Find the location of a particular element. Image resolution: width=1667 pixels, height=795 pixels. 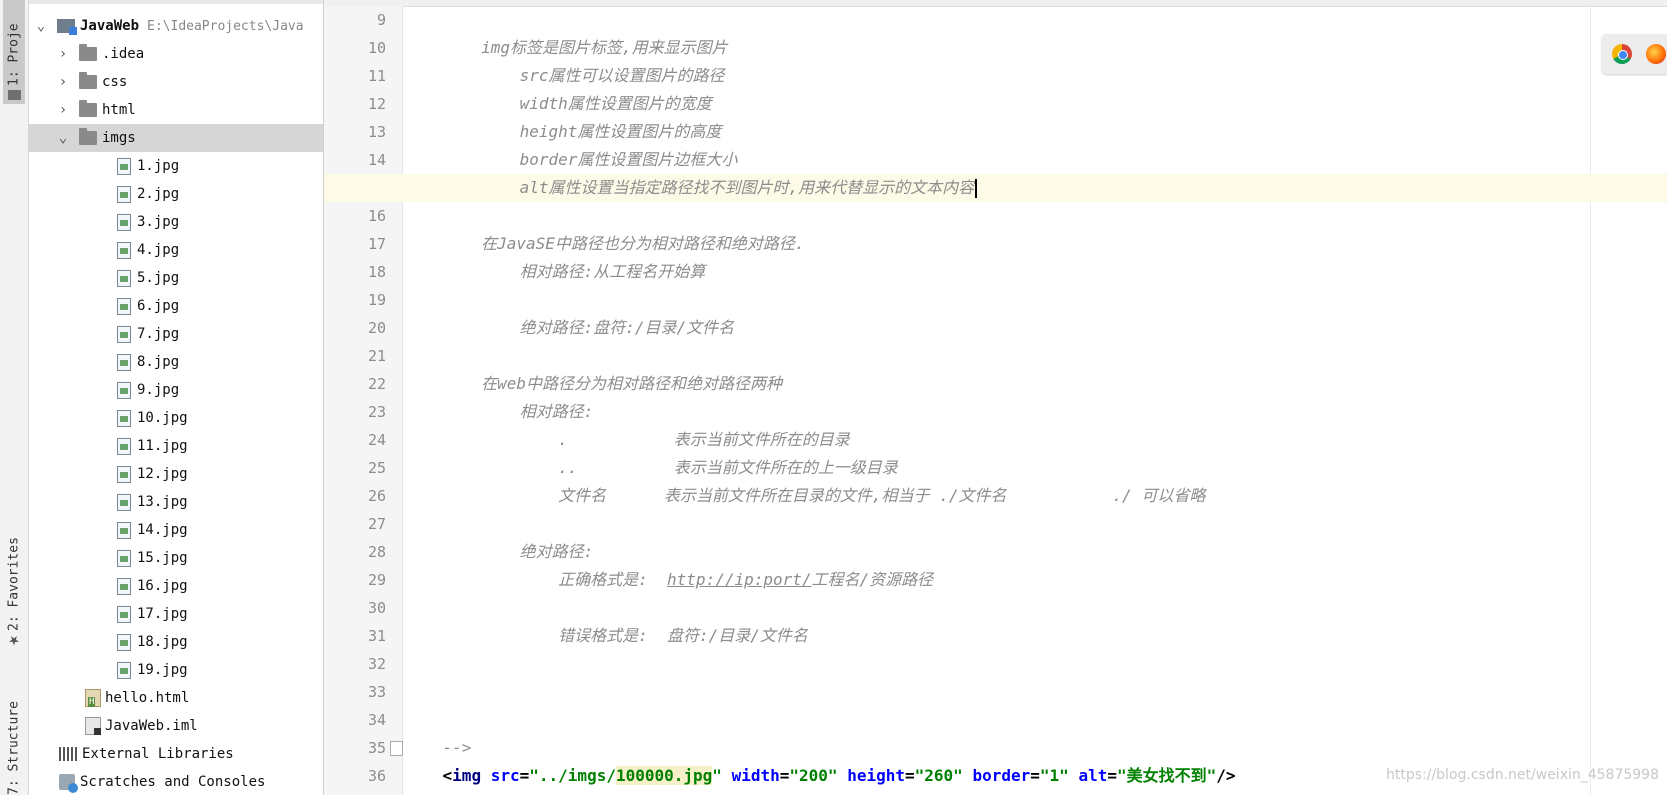

tab-structure: 7: Structure is located at coordinates (14, 735).